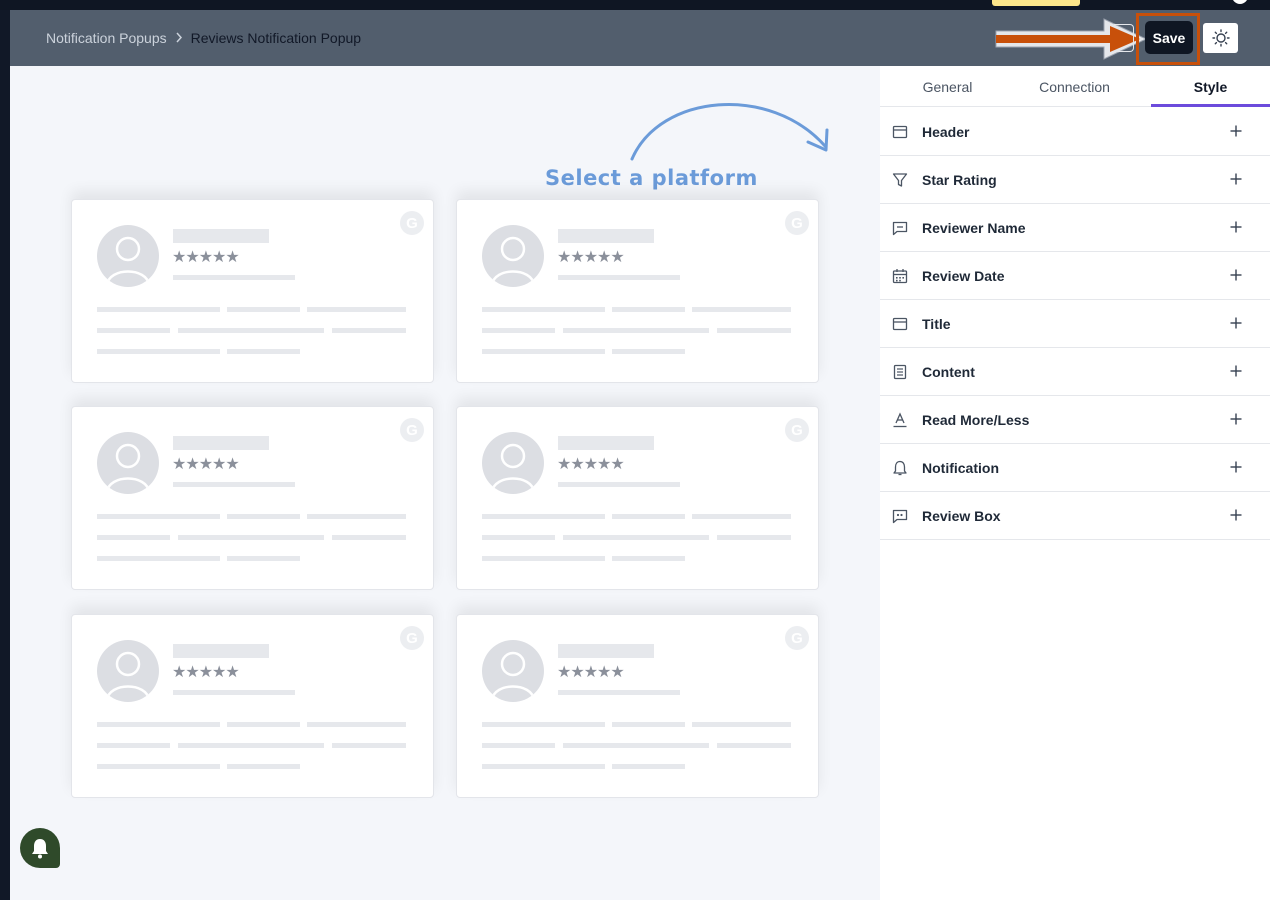 This screenshot has height=900, width=1270. What do you see at coordinates (974, 227) in the screenshot?
I see `section-label: Reviewer Name` at bounding box center [974, 227].